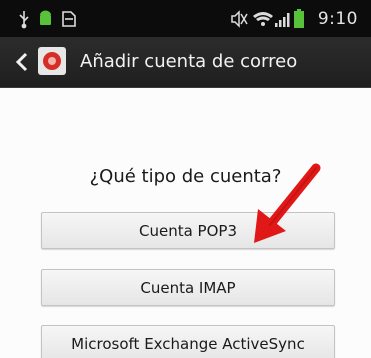  What do you see at coordinates (23, 62) in the screenshot?
I see `chevron-left-icon` at bounding box center [23, 62].